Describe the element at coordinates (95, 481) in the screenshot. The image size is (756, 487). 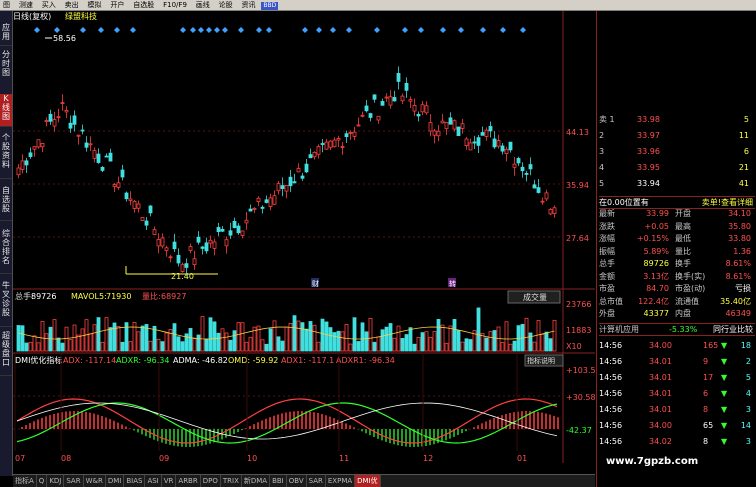
I see `indicator-tab: W&R` at that location.